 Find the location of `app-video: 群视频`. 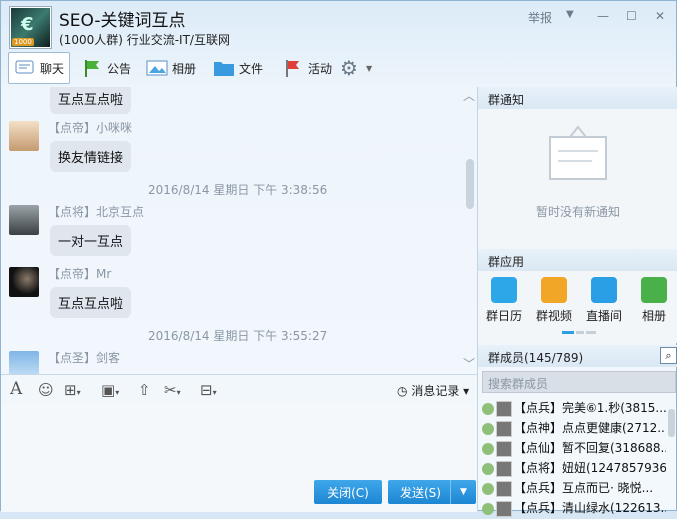

app-video: 群视频 is located at coordinates (554, 300).